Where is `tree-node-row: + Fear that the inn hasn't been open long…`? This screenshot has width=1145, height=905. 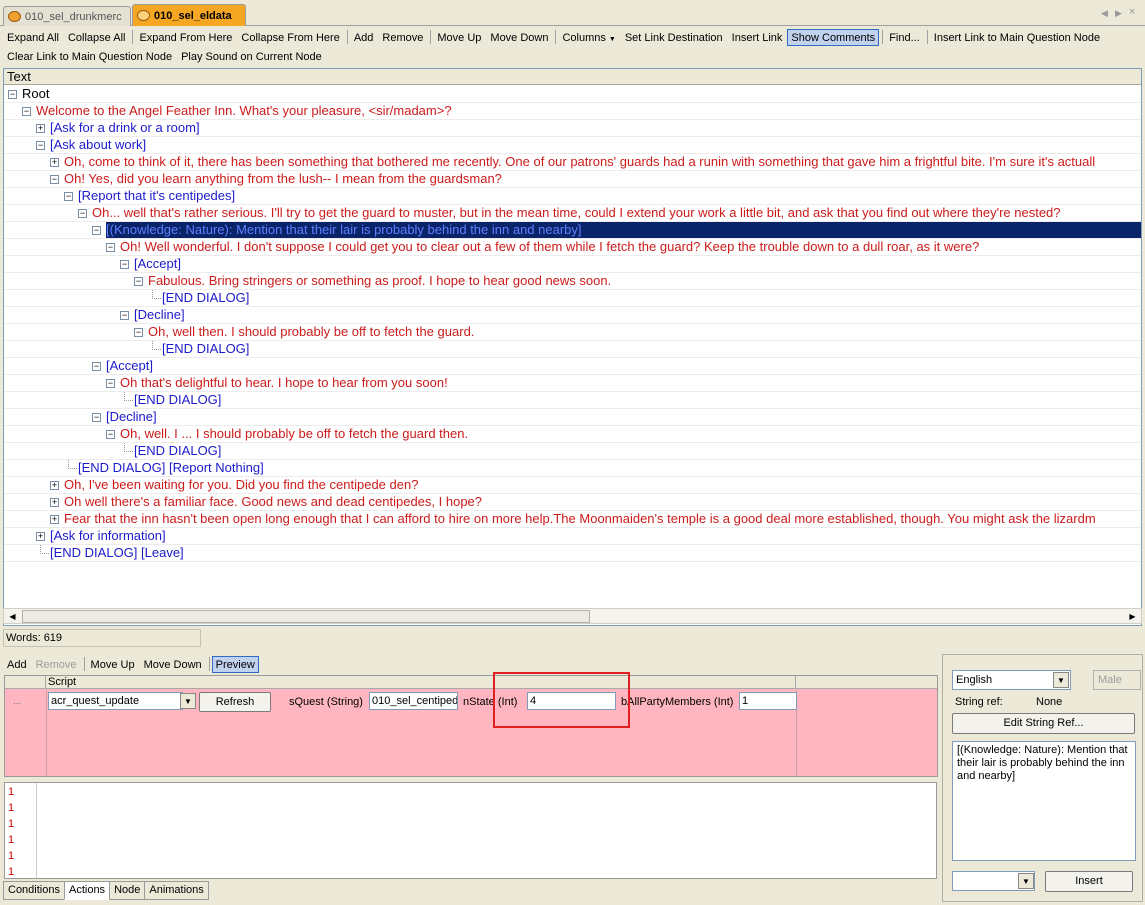
tree-node-row: + Fear that the inn hasn't been open long… is located at coordinates (572, 519).